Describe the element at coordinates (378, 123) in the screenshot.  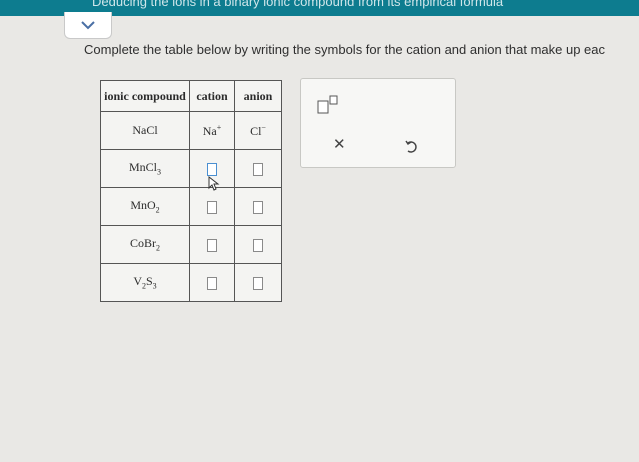
I see `answer-tools-panel: ✕` at that location.